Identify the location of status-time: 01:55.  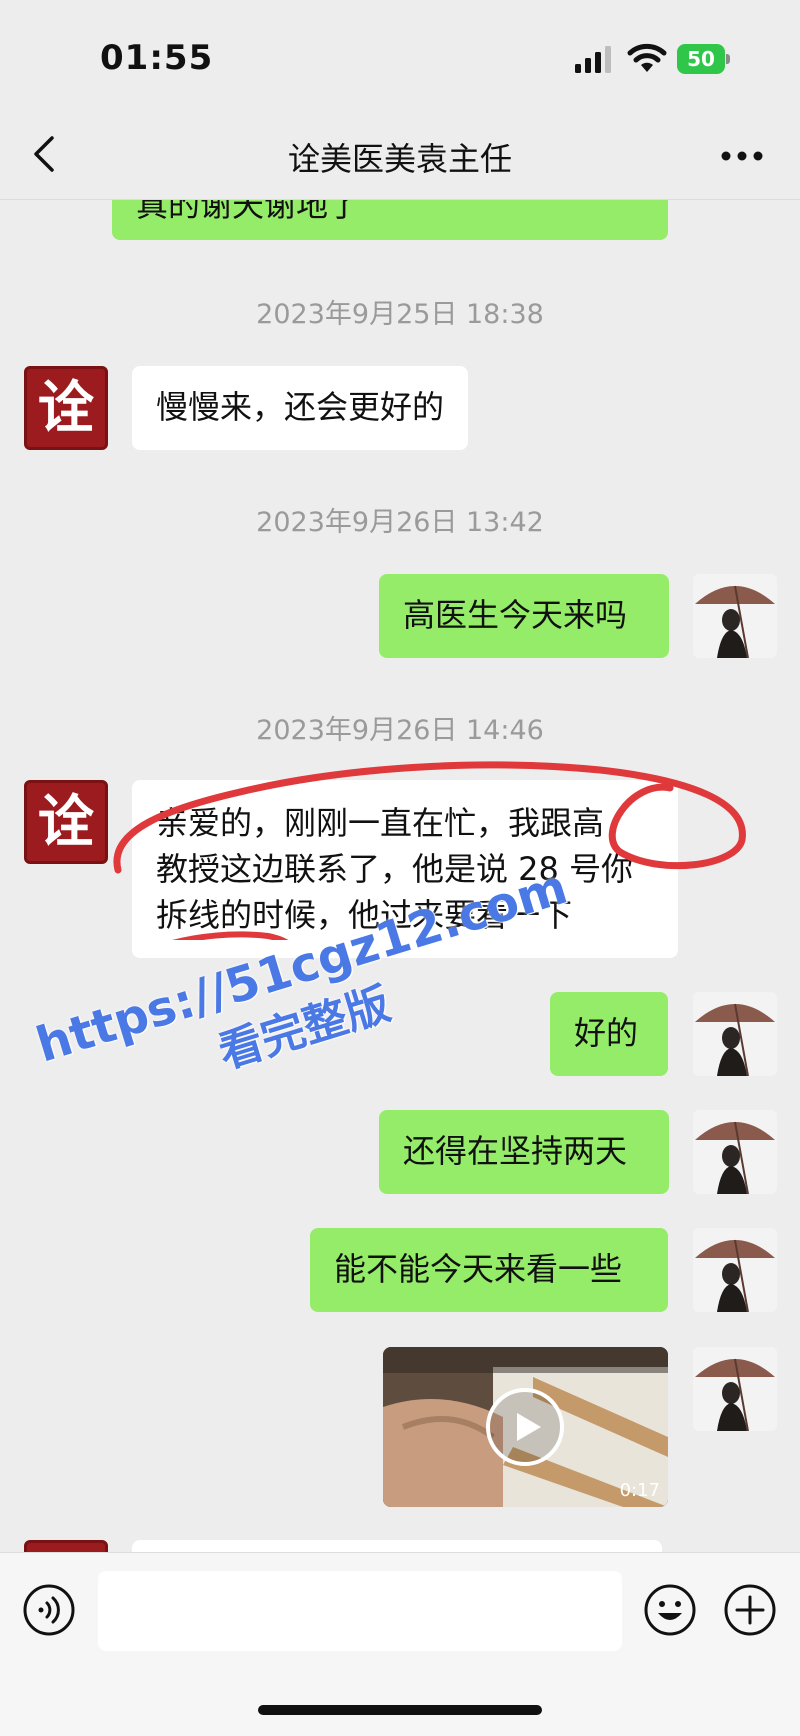
(157, 58).